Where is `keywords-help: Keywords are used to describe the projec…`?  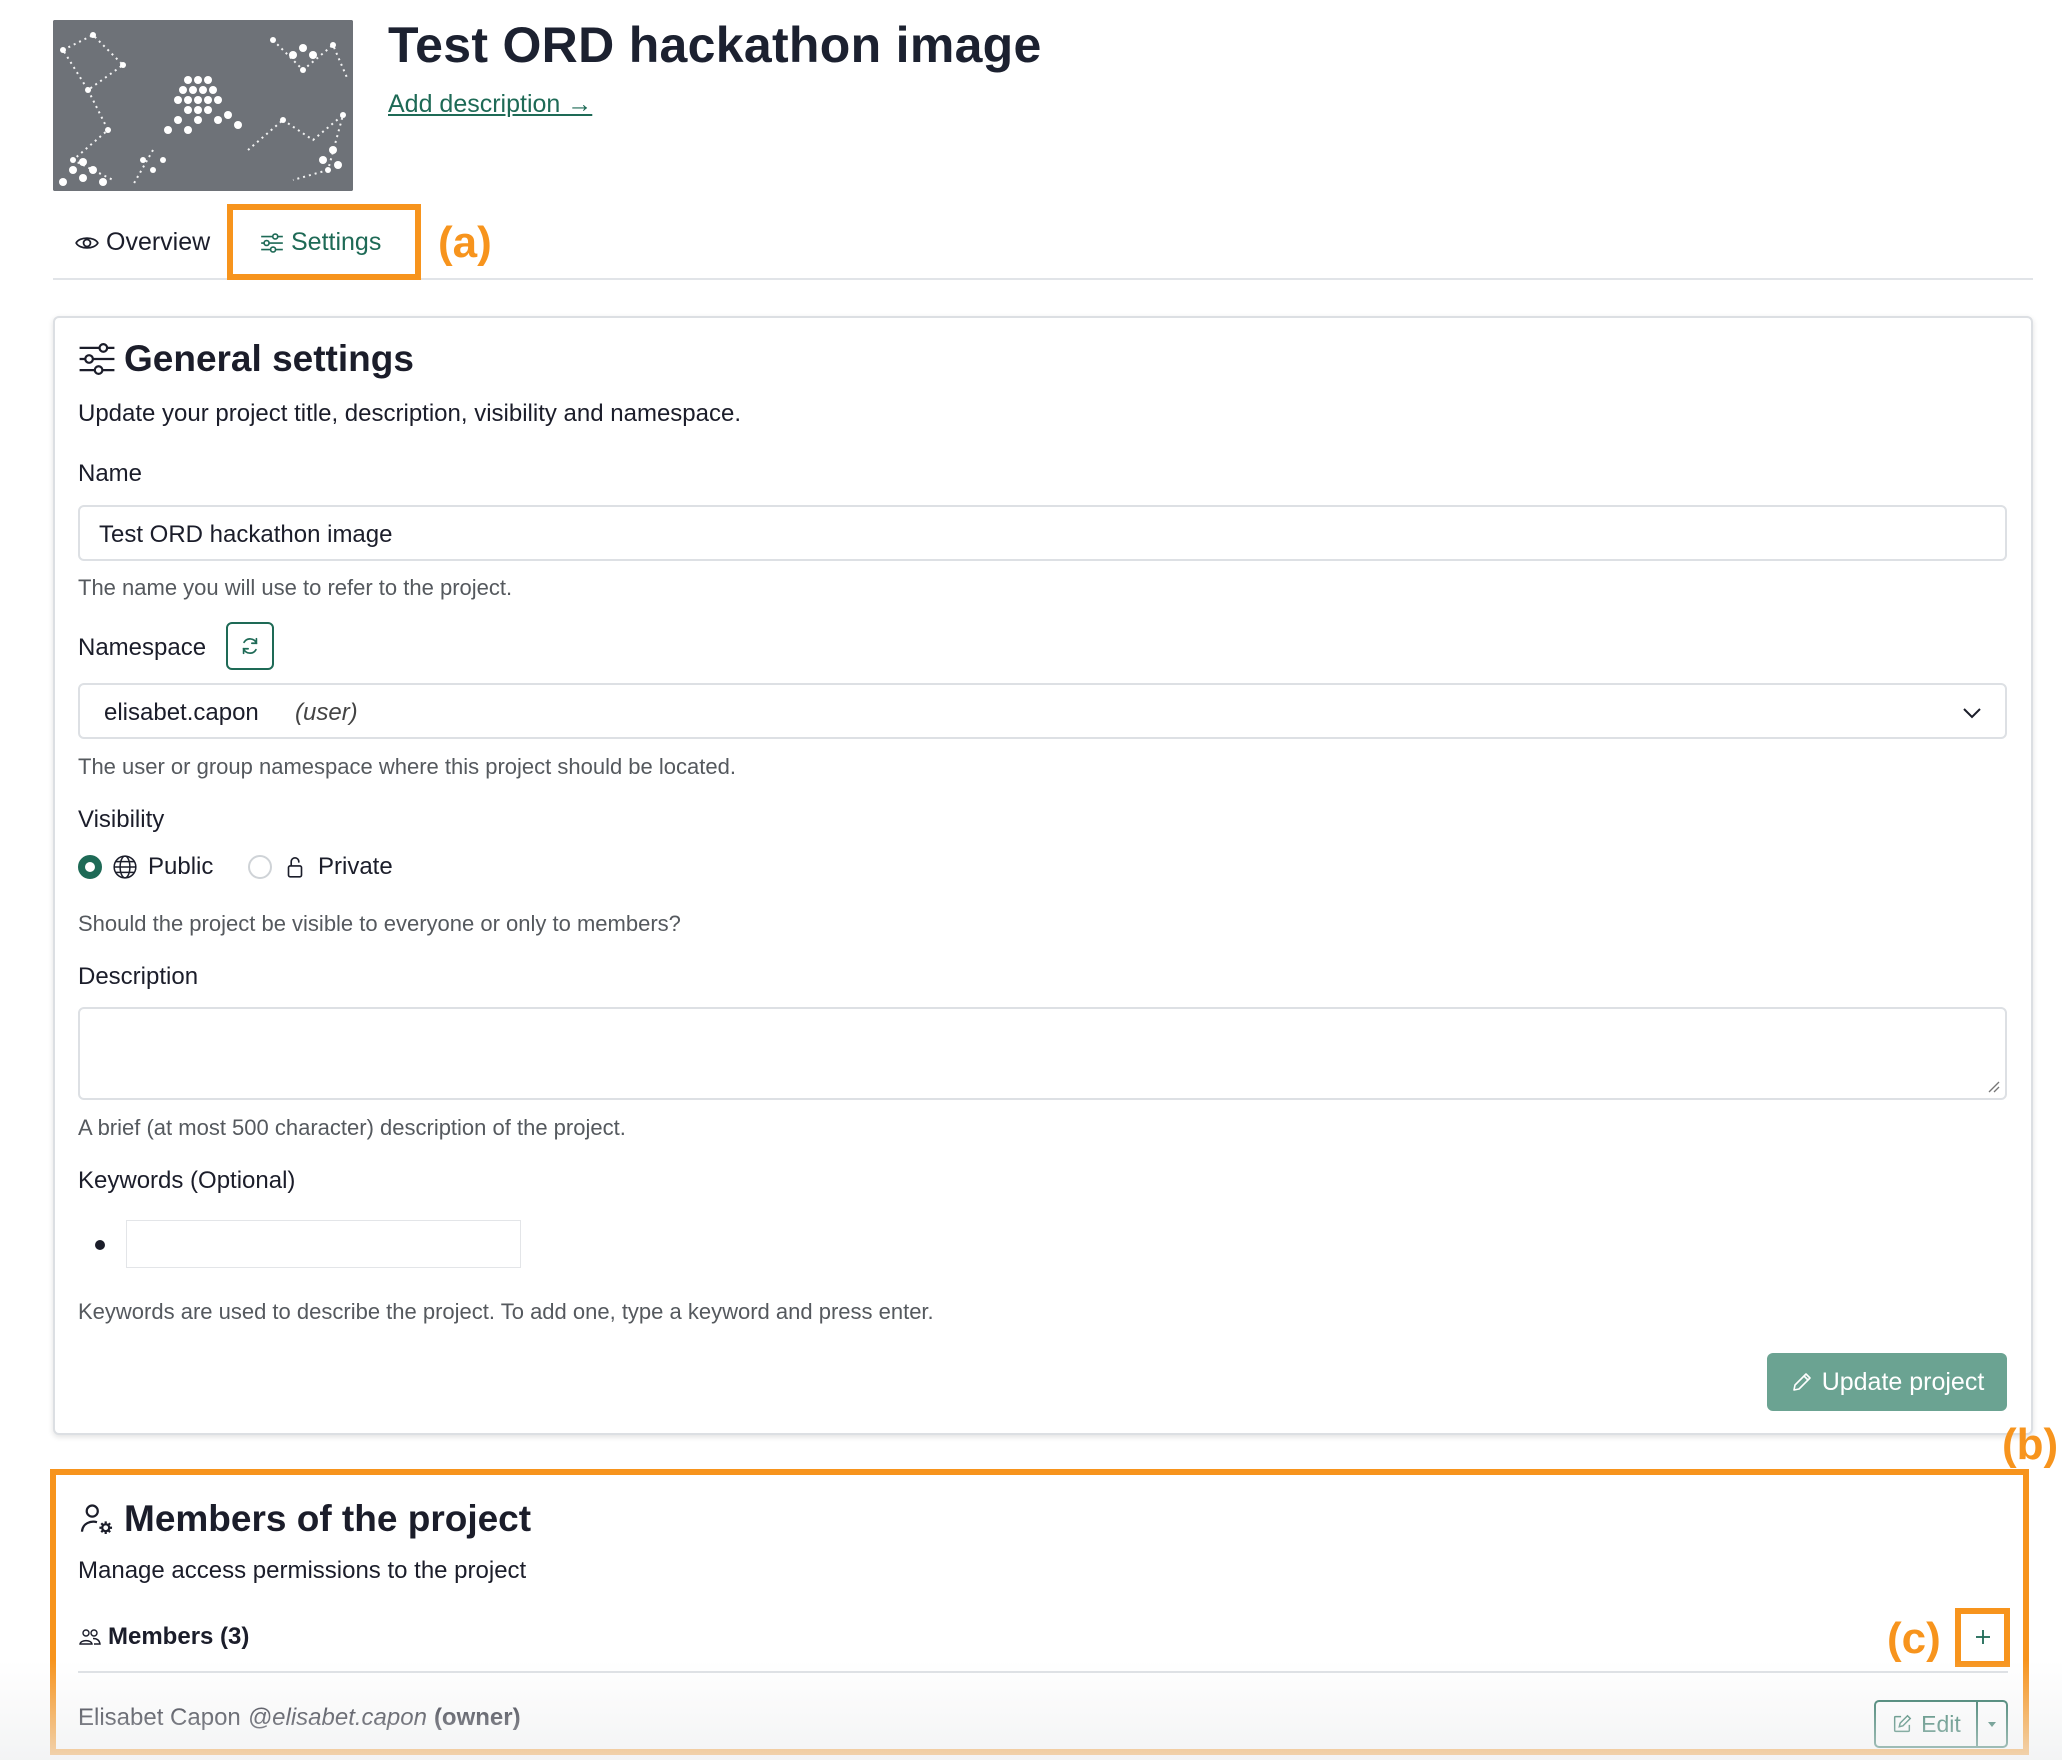
keywords-help: Keywords are used to describe the projec… is located at coordinates (506, 1311).